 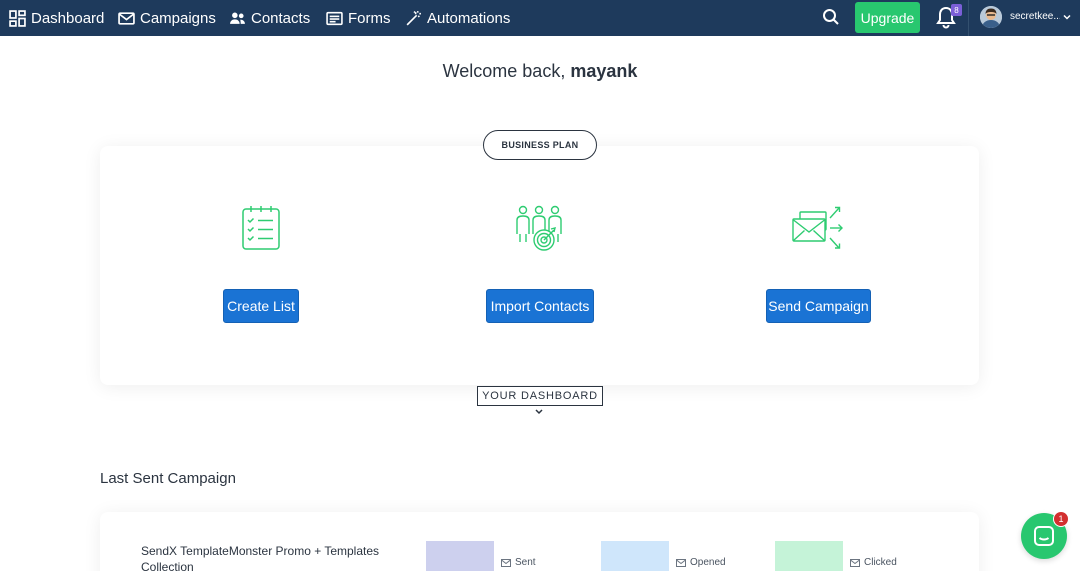 What do you see at coordinates (1044, 536) in the screenshot?
I see `chat-icon` at bounding box center [1044, 536].